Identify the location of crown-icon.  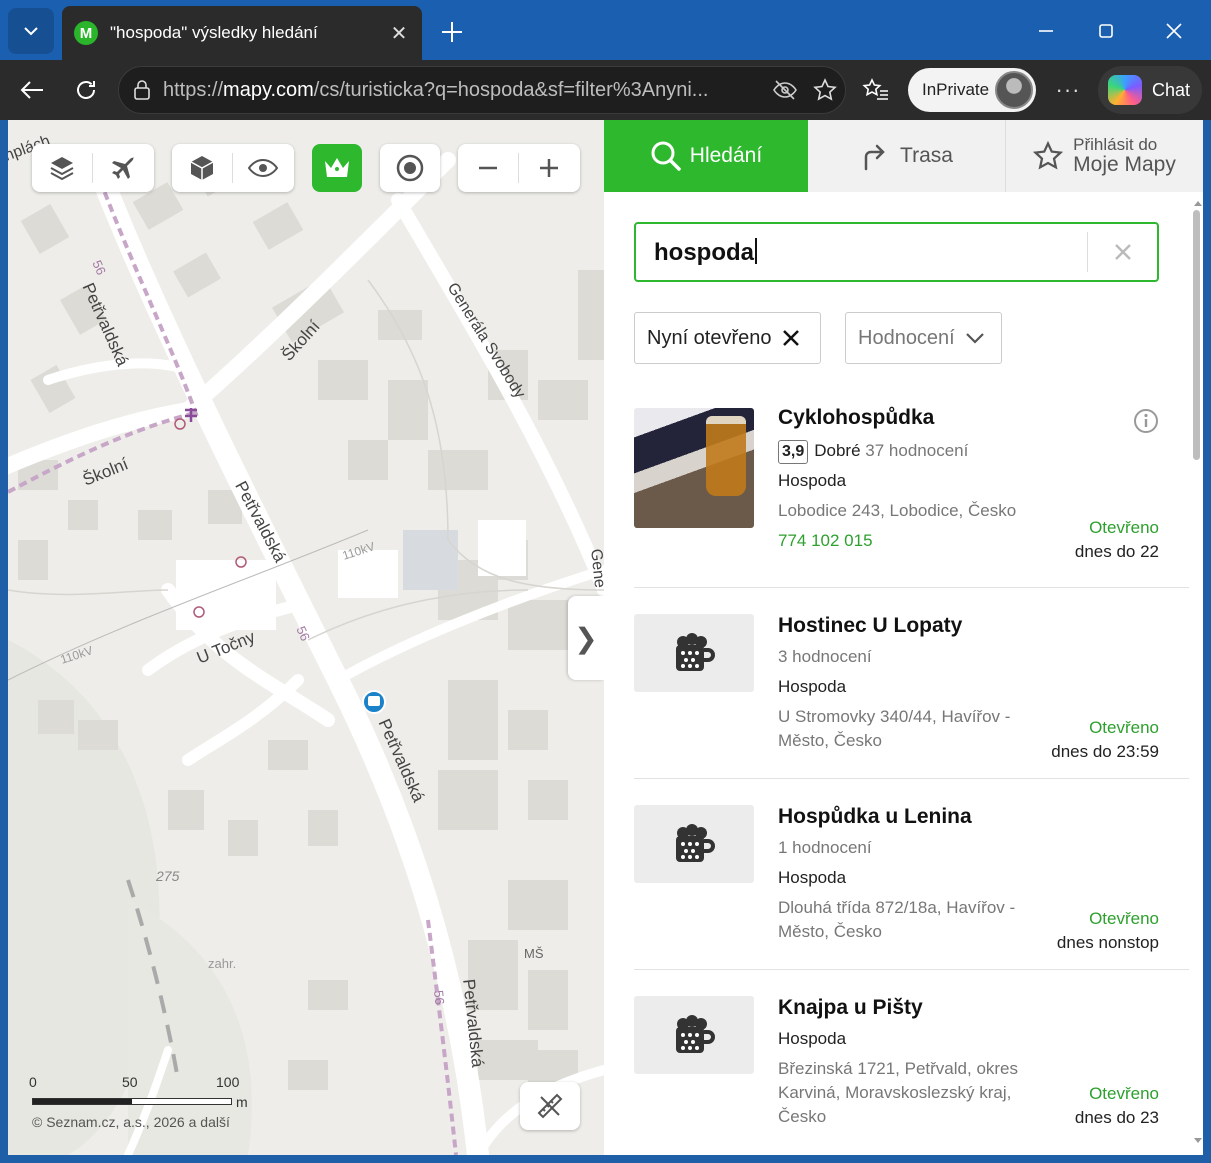
(337, 167).